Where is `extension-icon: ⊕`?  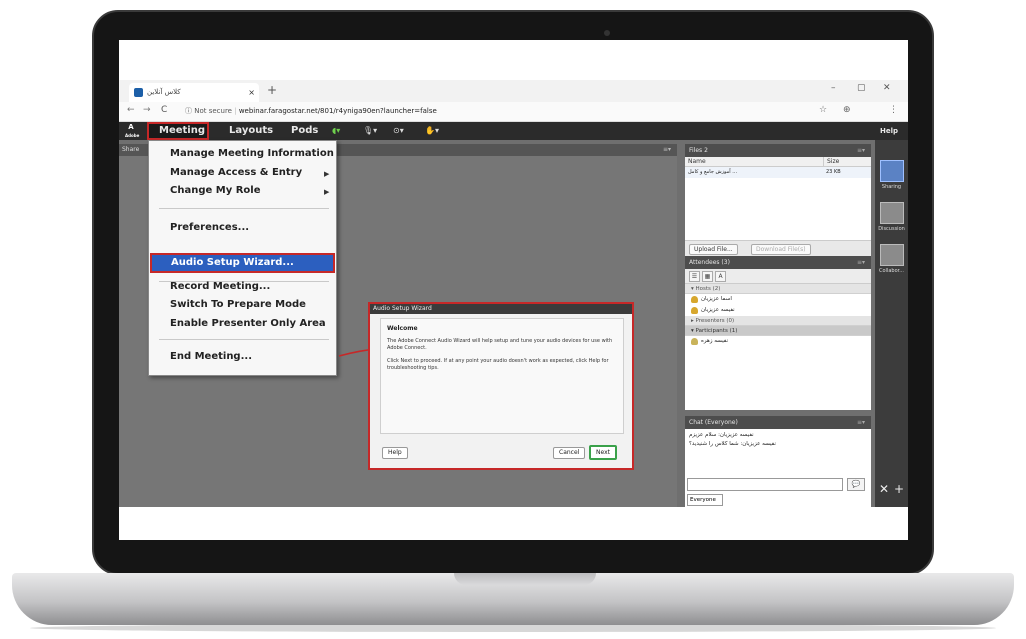
extension-icon: ⊕ is located at coordinates (847, 110).